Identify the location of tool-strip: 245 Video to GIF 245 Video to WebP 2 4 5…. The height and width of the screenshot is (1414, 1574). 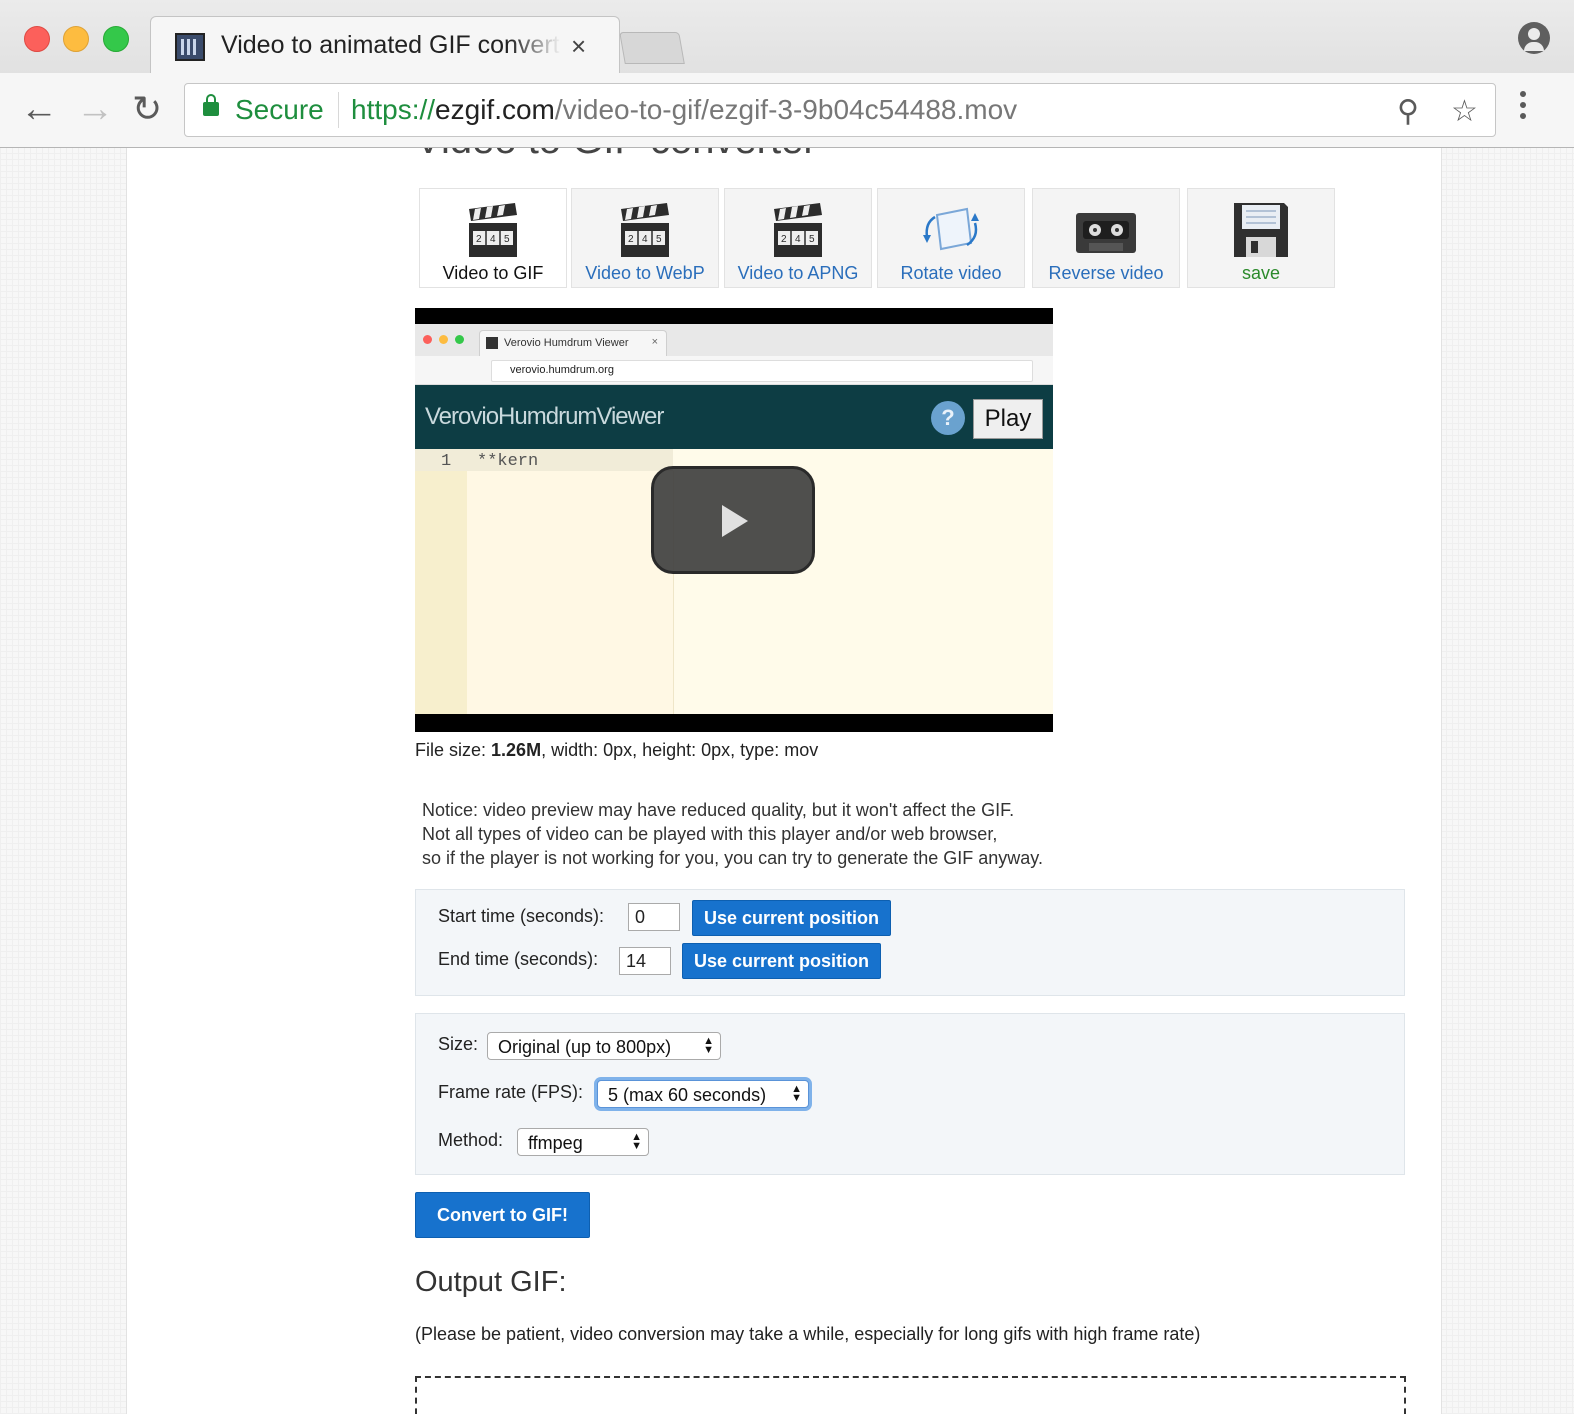
(878, 240).